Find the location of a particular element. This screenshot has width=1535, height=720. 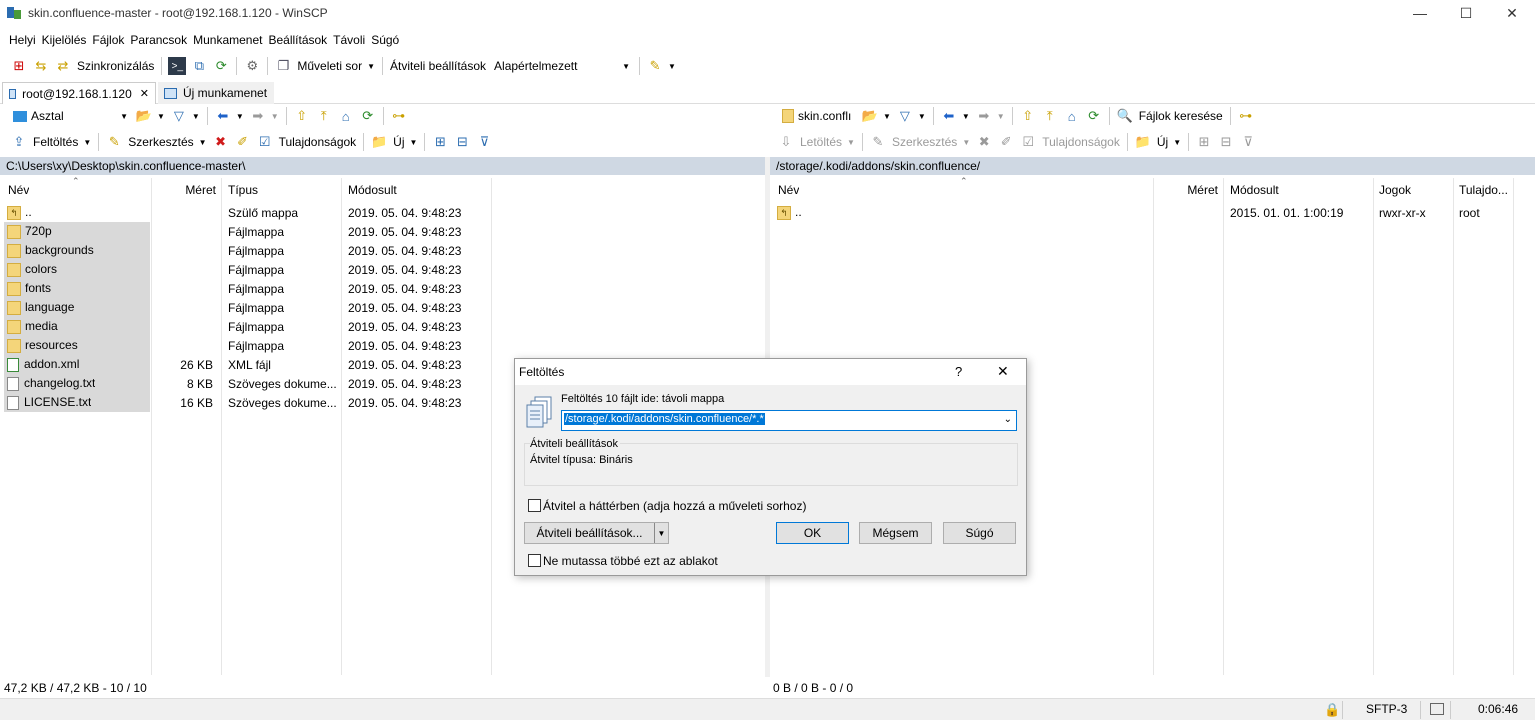

download-button: Letöltés is located at coordinates (821, 142).